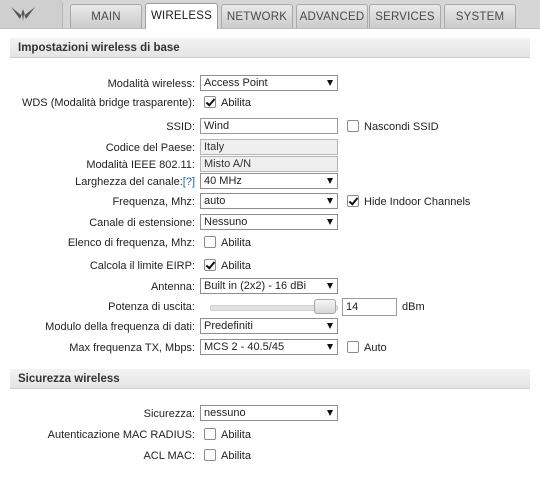  I want to click on wireless-mode-select: Access Point, so click(269, 83).